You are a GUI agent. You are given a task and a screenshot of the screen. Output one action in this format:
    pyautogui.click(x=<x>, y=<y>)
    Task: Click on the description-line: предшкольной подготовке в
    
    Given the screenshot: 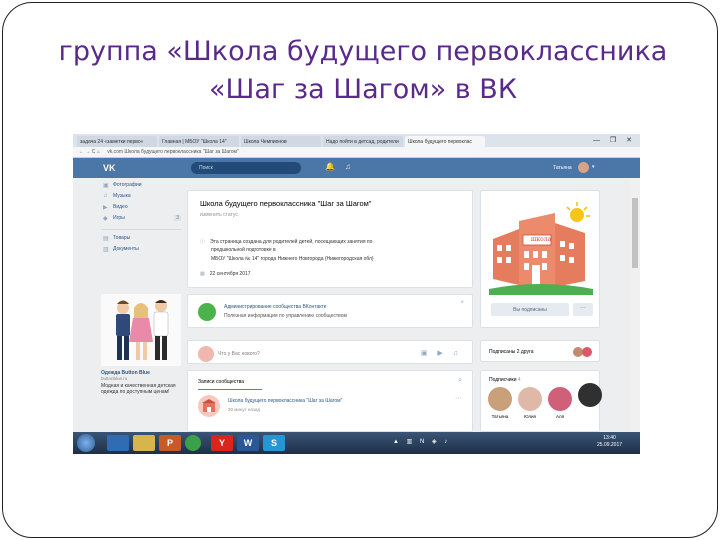 What is the action you would take?
    pyautogui.click(x=243, y=250)
    